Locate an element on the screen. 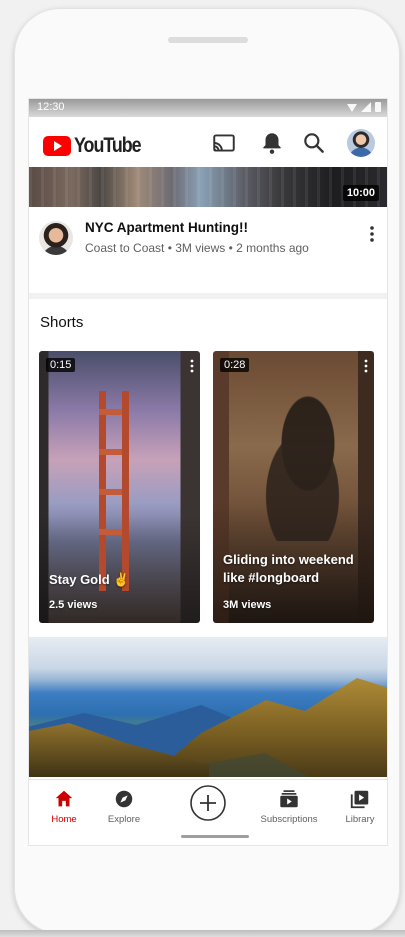 The height and width of the screenshot is (937, 405). signal-icon is located at coordinates (366, 107).